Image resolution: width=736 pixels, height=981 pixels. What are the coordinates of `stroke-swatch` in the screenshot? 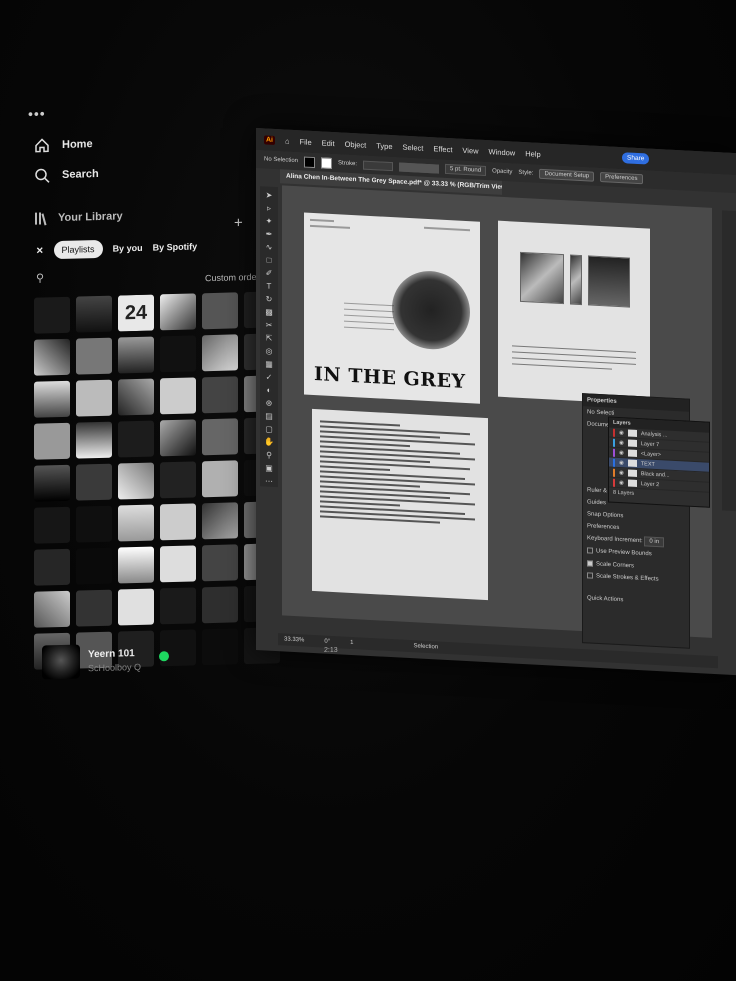 It's located at (327, 162).